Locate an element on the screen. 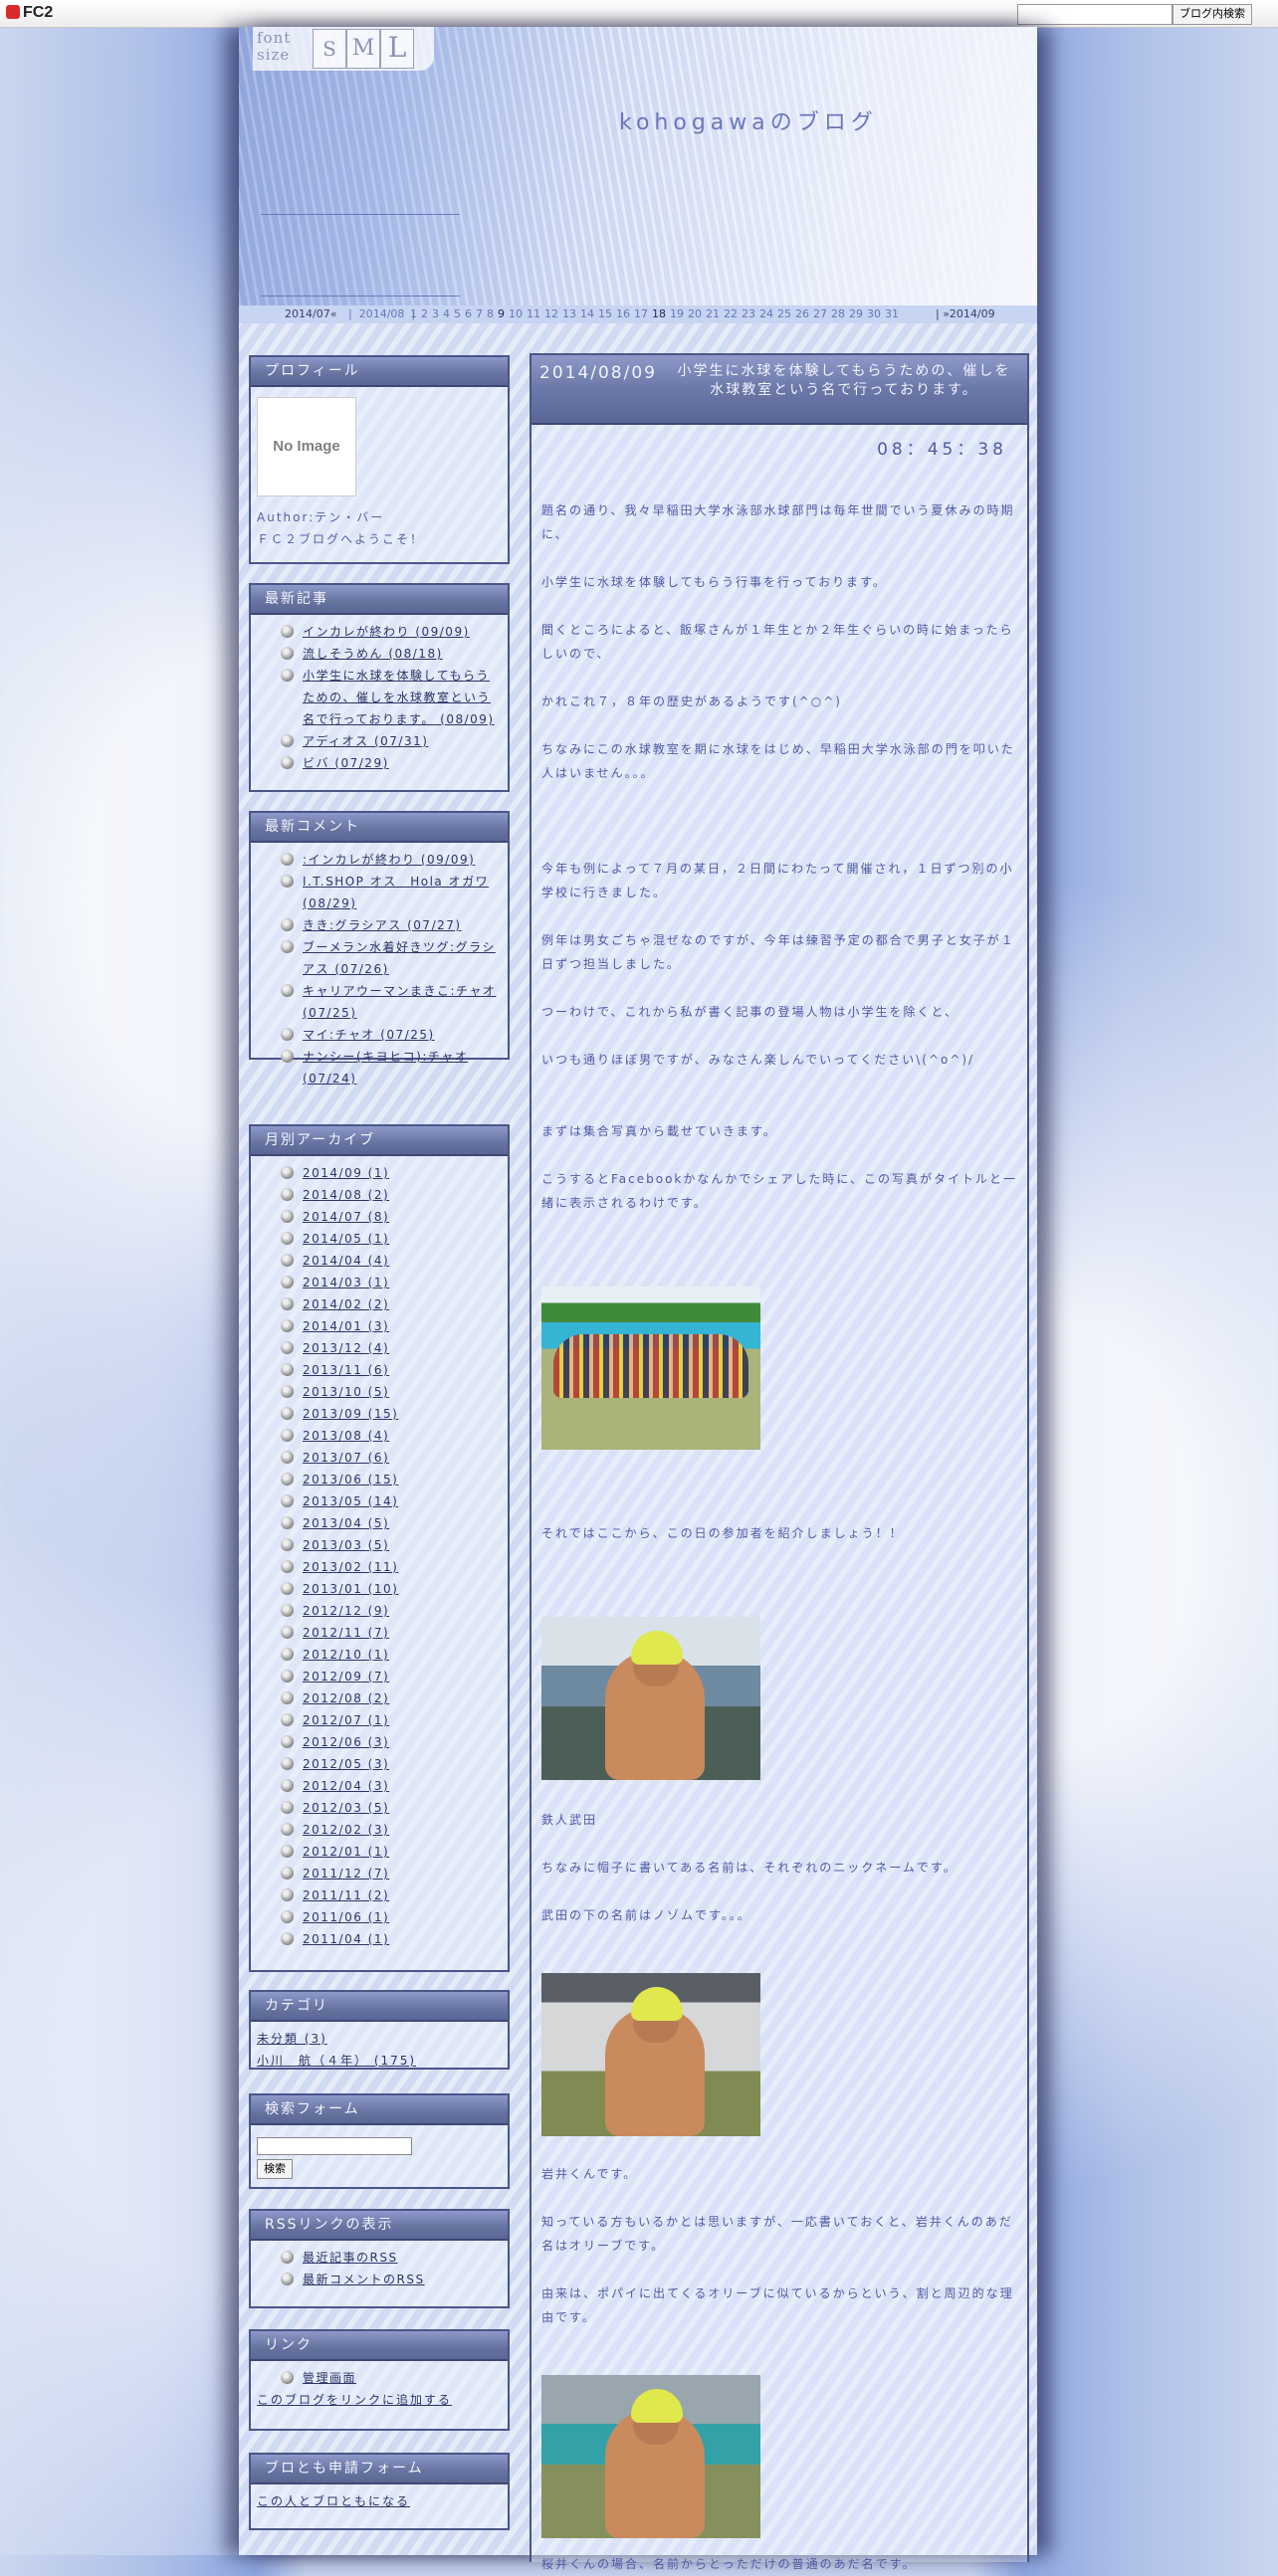 Image resolution: width=1278 pixels, height=2576 pixels. archive-link: 2013/02 (11) is located at coordinates (350, 1567).